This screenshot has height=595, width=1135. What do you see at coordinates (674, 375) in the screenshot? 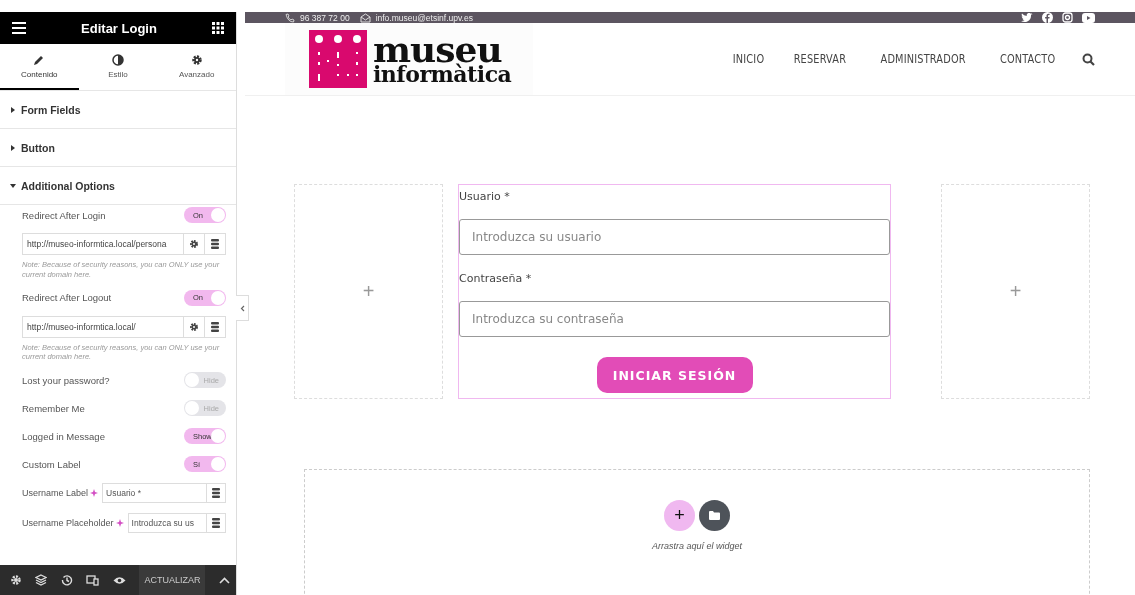
I see `login-button: INICIAR SESIÓN` at bounding box center [674, 375].